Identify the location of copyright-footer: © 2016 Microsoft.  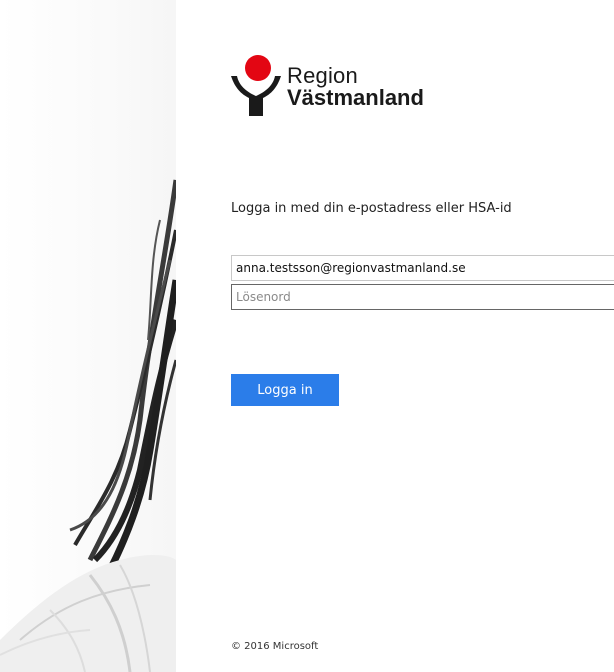
(275, 646).